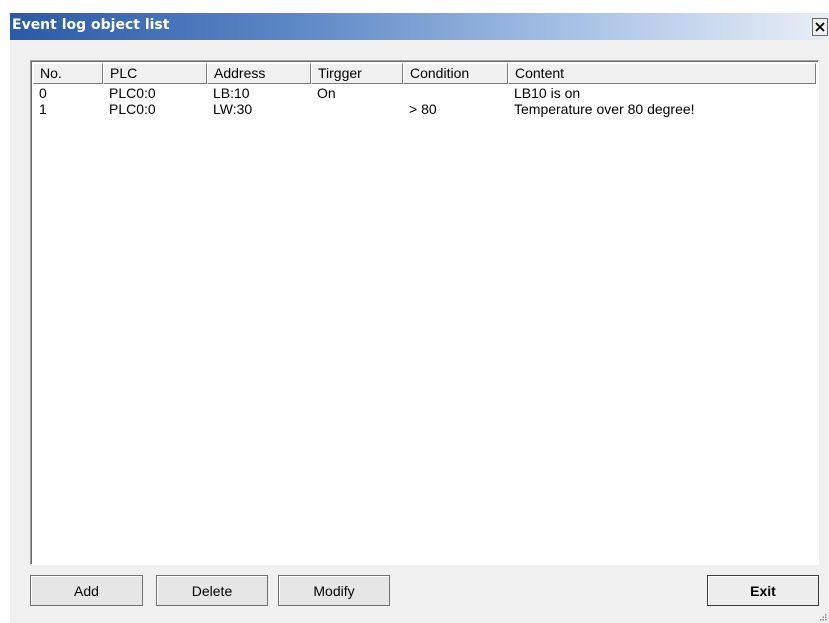  What do you see at coordinates (231, 93) in the screenshot?
I see `cell-address: LB:10` at bounding box center [231, 93].